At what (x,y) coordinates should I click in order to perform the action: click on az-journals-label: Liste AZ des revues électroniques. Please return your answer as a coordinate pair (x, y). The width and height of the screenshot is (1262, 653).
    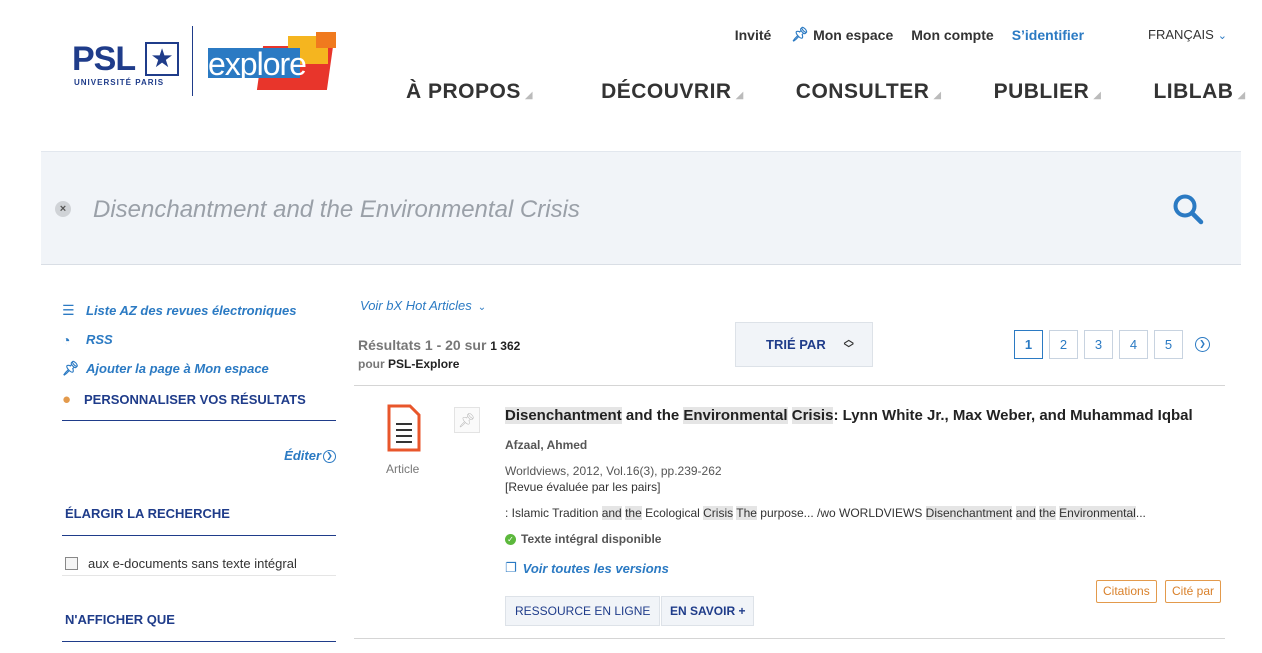
    Looking at the image, I should click on (191, 310).